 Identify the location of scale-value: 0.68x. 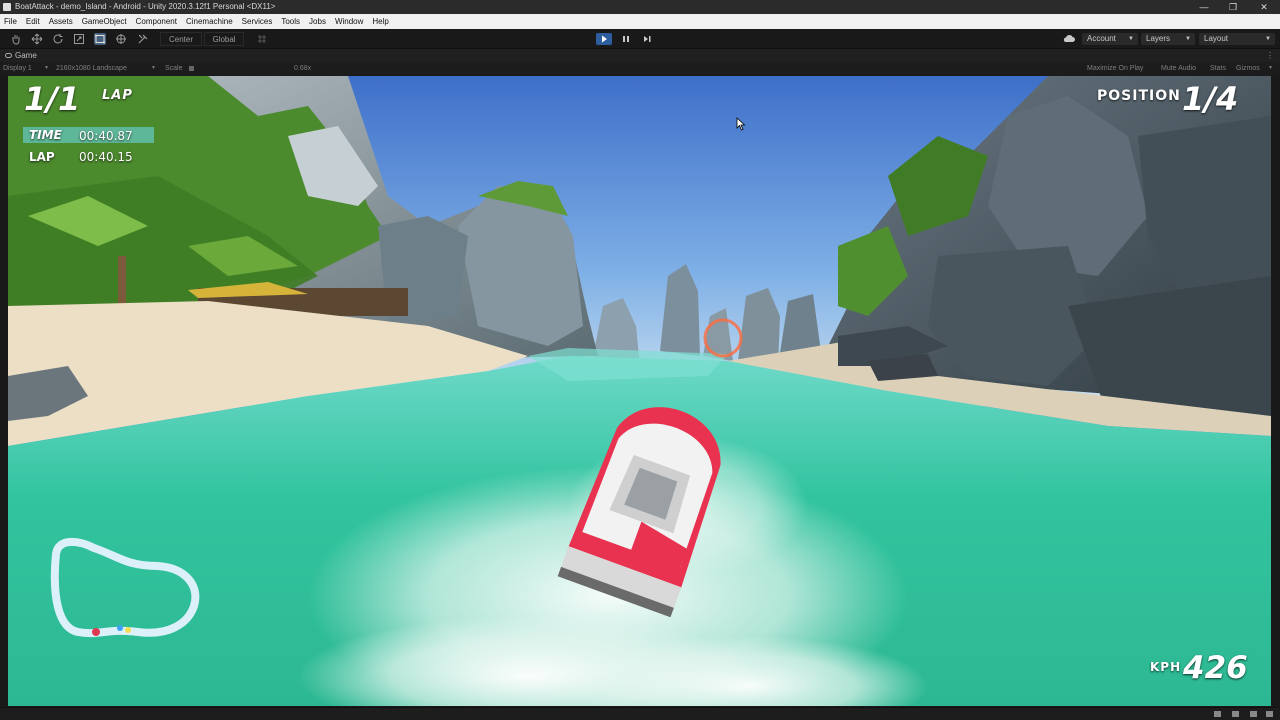
(303, 68).